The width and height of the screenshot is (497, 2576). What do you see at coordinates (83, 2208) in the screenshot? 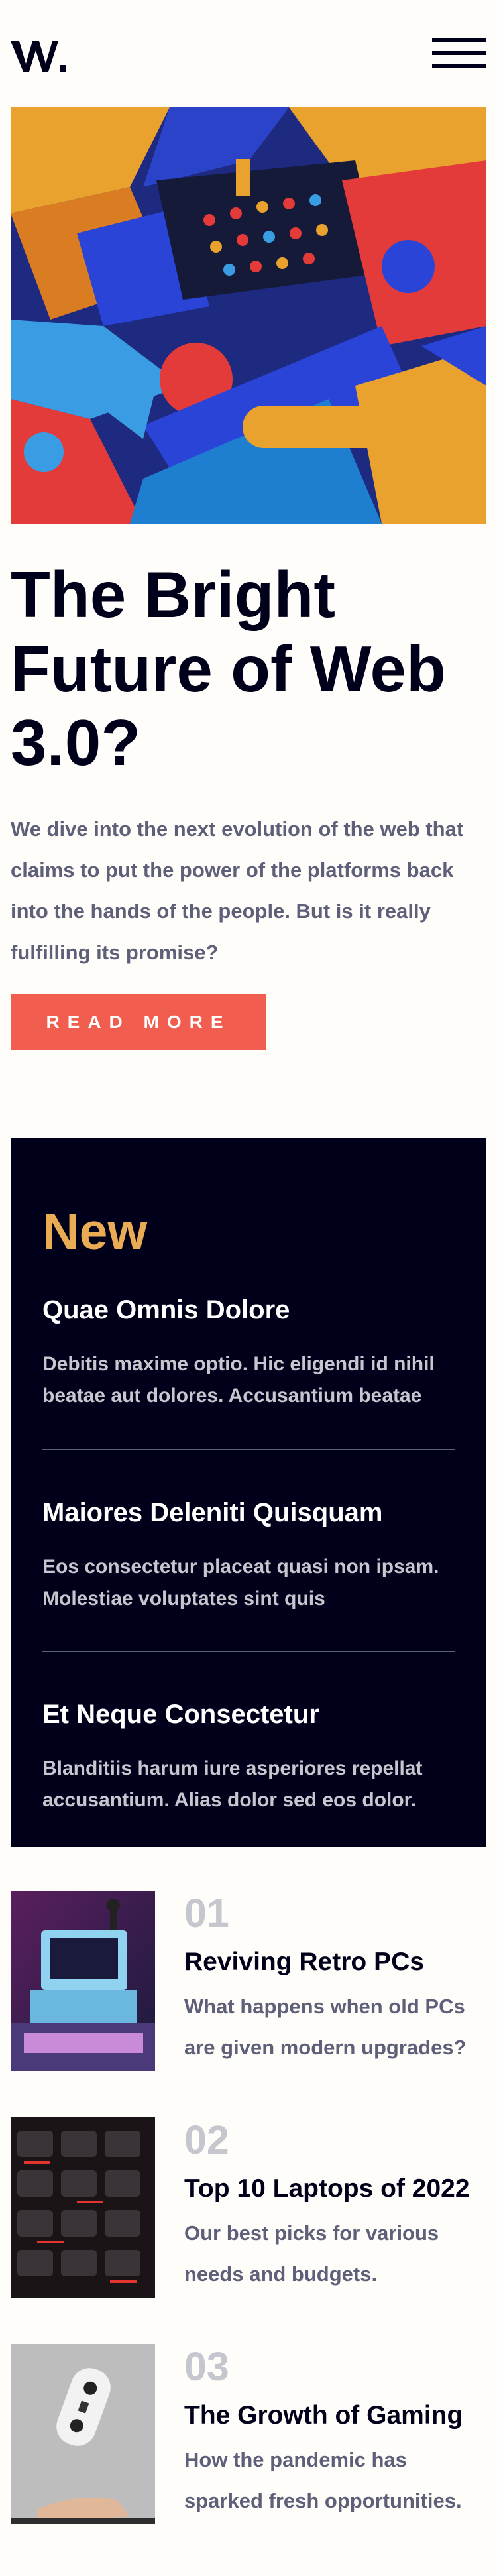
I see `article-image-laptops` at bounding box center [83, 2208].